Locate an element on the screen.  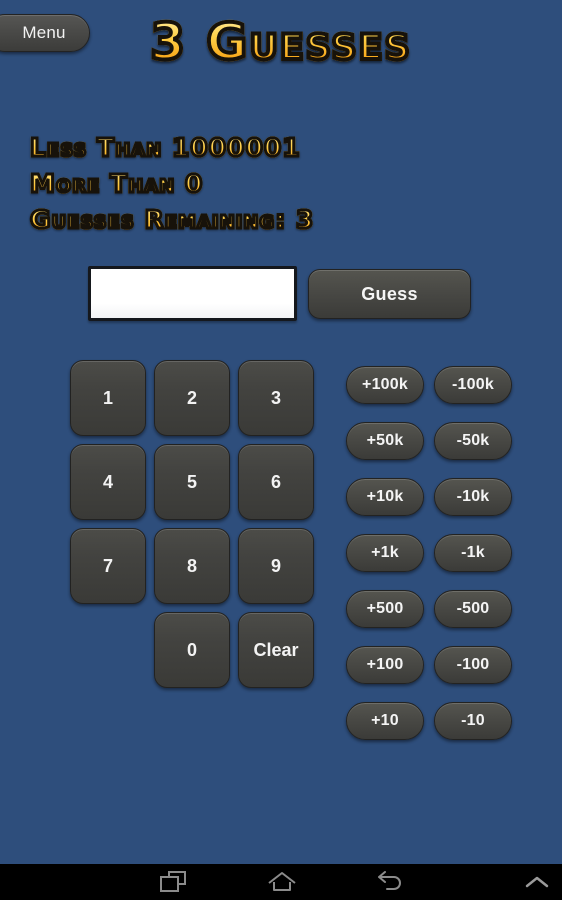
key-blank is located at coordinates (108, 650).